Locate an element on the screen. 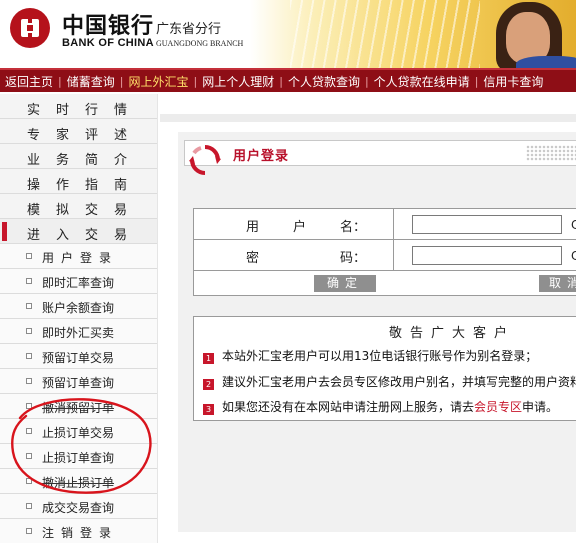 Image resolution: width=576 pixels, height=543 pixels. sidebar-item-label: 专家评述 is located at coordinates (77, 133).